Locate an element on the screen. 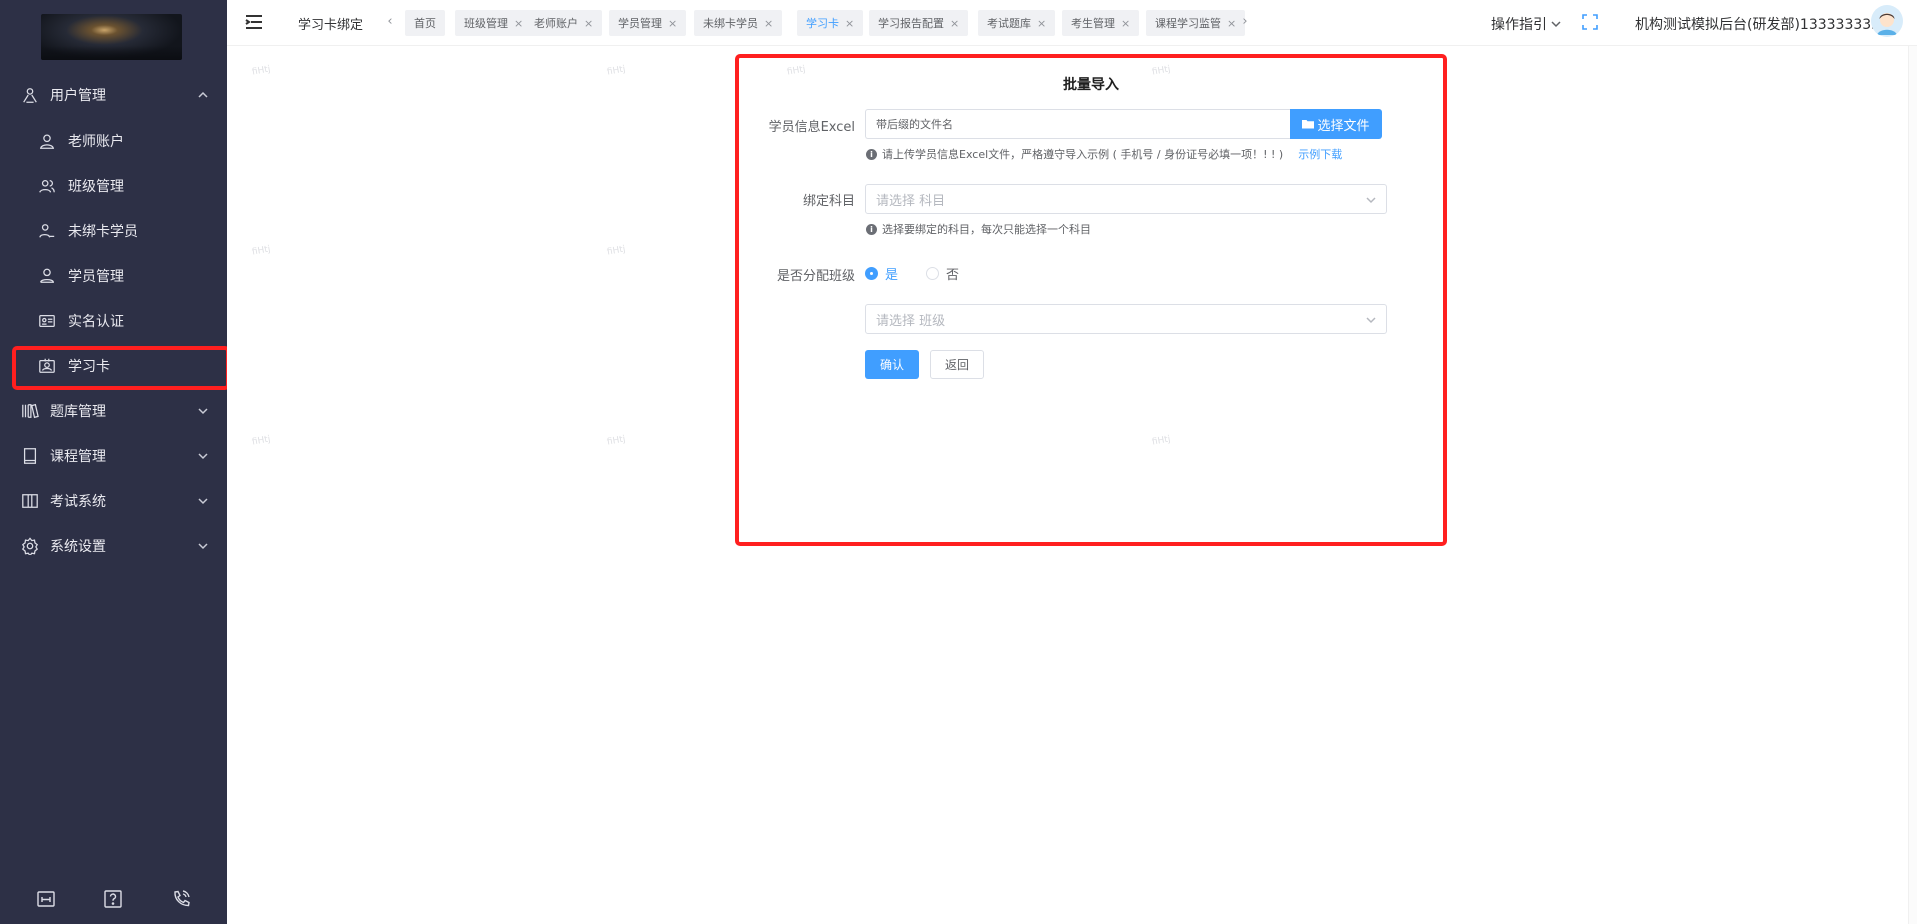 This screenshot has width=1917, height=924. tab-study-report-config: 学习报告配置 × is located at coordinates (919, 23).